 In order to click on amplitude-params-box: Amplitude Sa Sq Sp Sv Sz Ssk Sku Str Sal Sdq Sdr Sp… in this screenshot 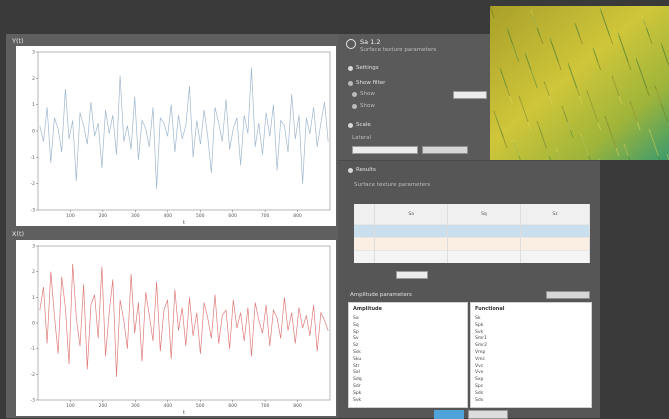, I will do `click(408, 355)`.